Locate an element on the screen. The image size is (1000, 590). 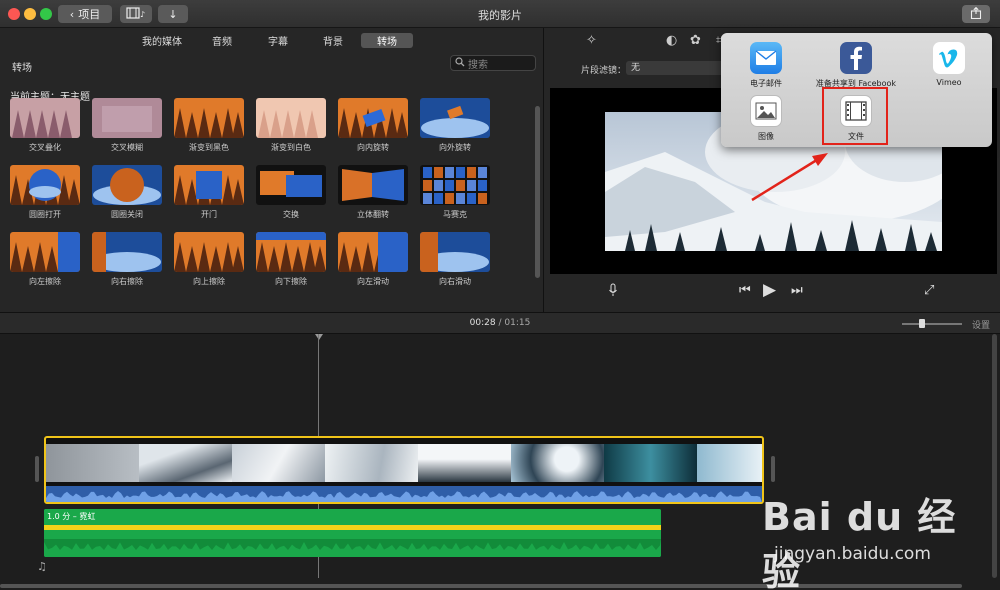
annotation-highlight-box is located at coordinates (855, 116).